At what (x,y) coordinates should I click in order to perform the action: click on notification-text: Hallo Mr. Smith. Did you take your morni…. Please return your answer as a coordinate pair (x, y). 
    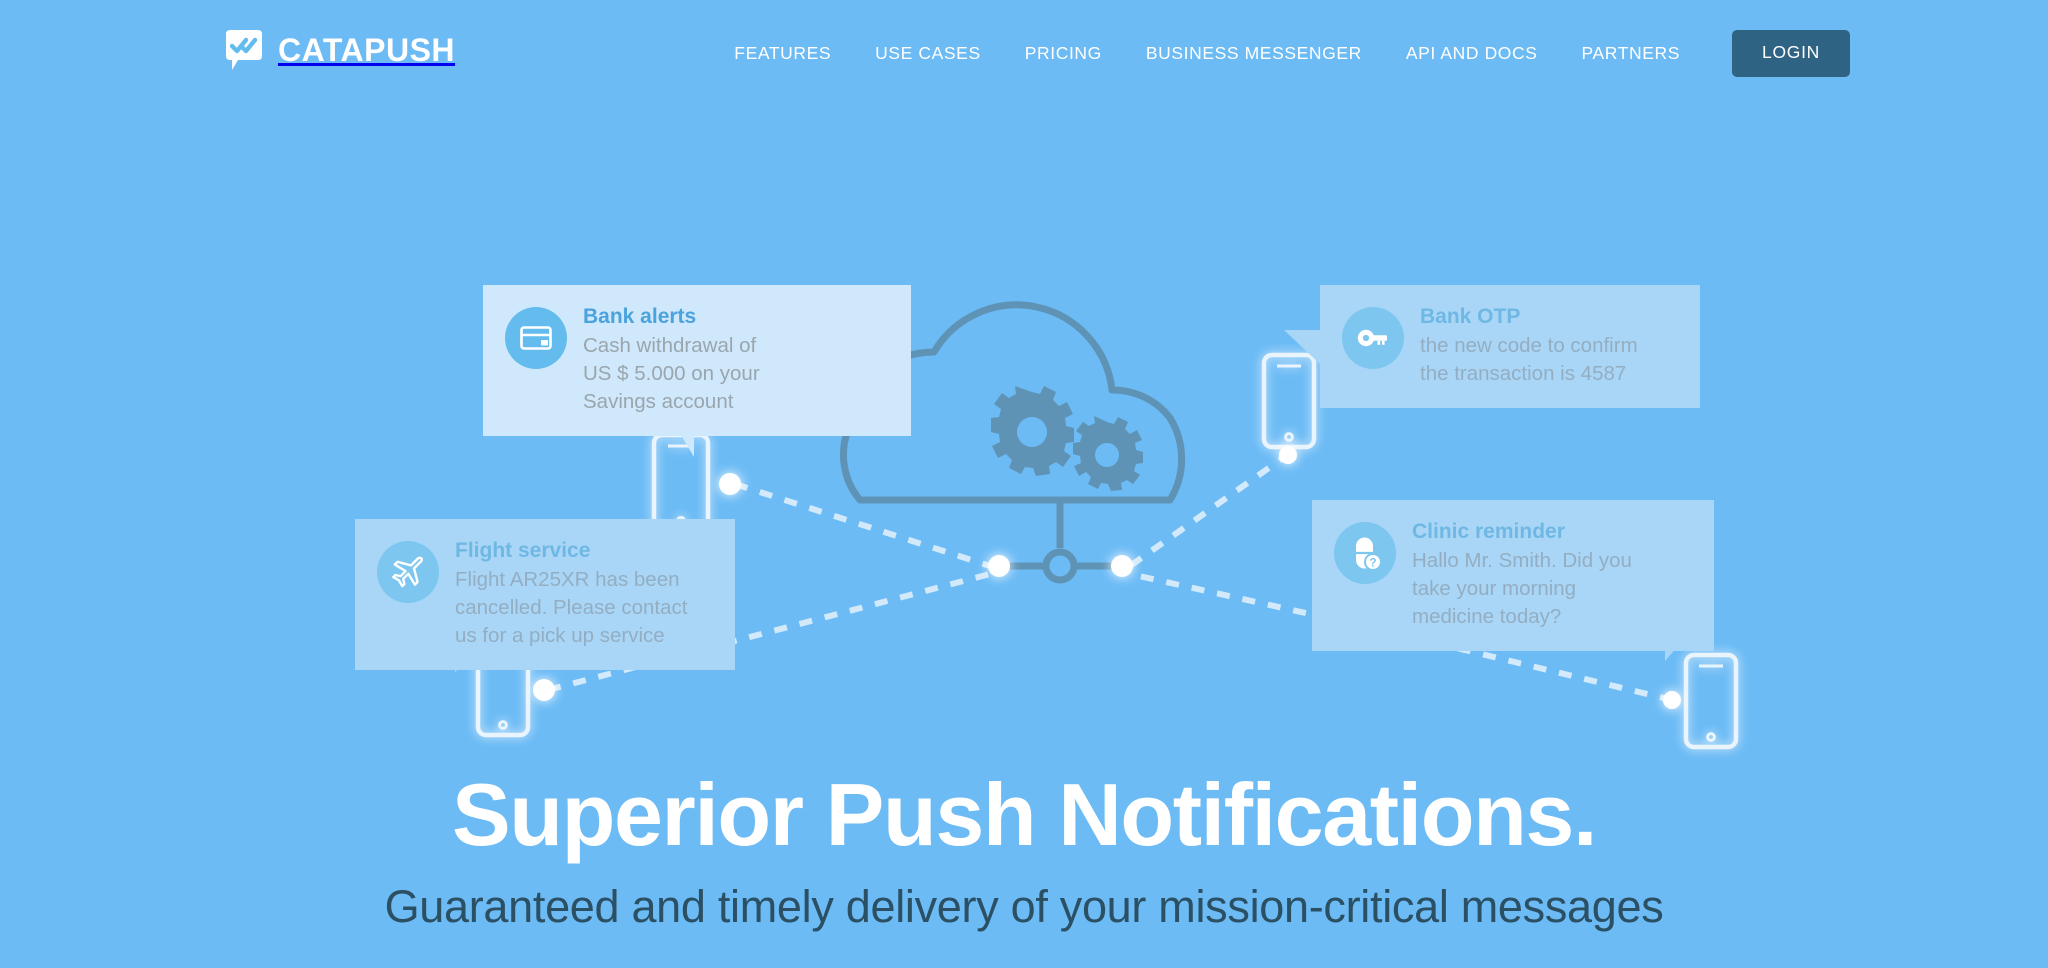
    Looking at the image, I should click on (1522, 588).